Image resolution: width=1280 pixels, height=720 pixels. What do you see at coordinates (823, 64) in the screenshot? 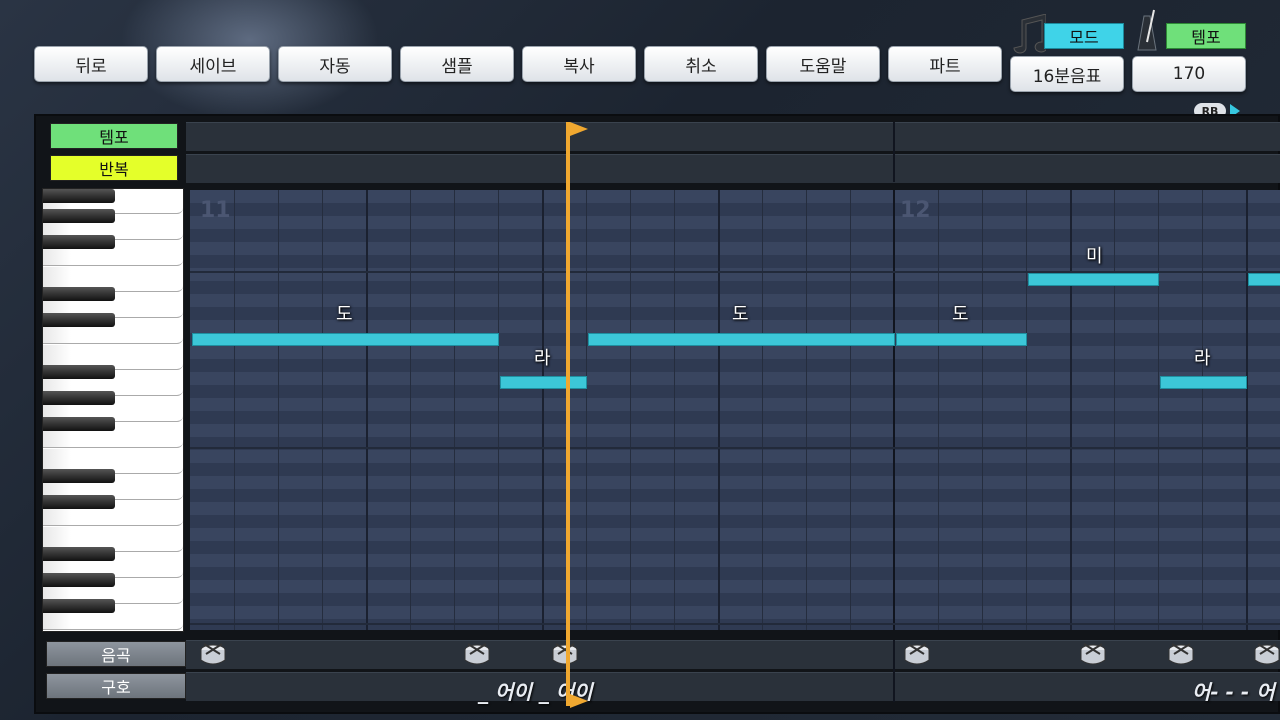
I see `help-button: 도움말` at bounding box center [823, 64].